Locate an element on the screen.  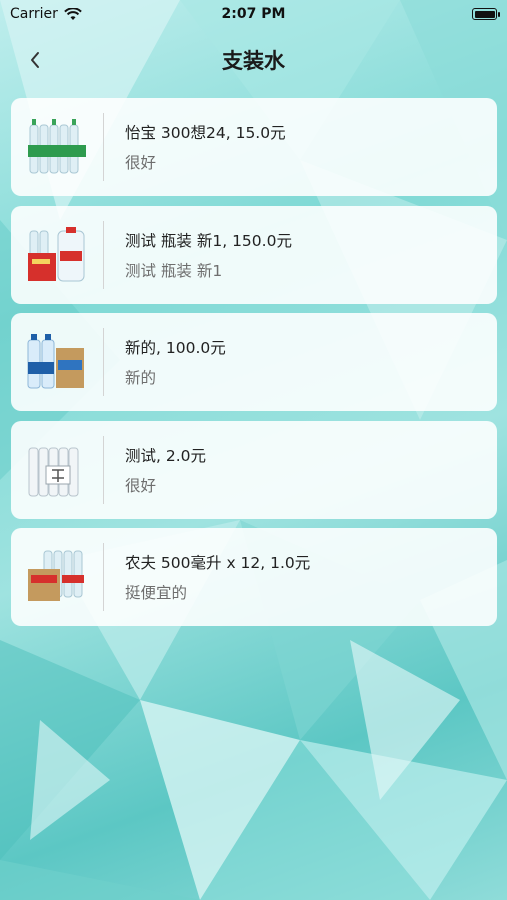
list-item: 怡宝 300想24, 15.0元 很好 is located at coordinates (254, 147).